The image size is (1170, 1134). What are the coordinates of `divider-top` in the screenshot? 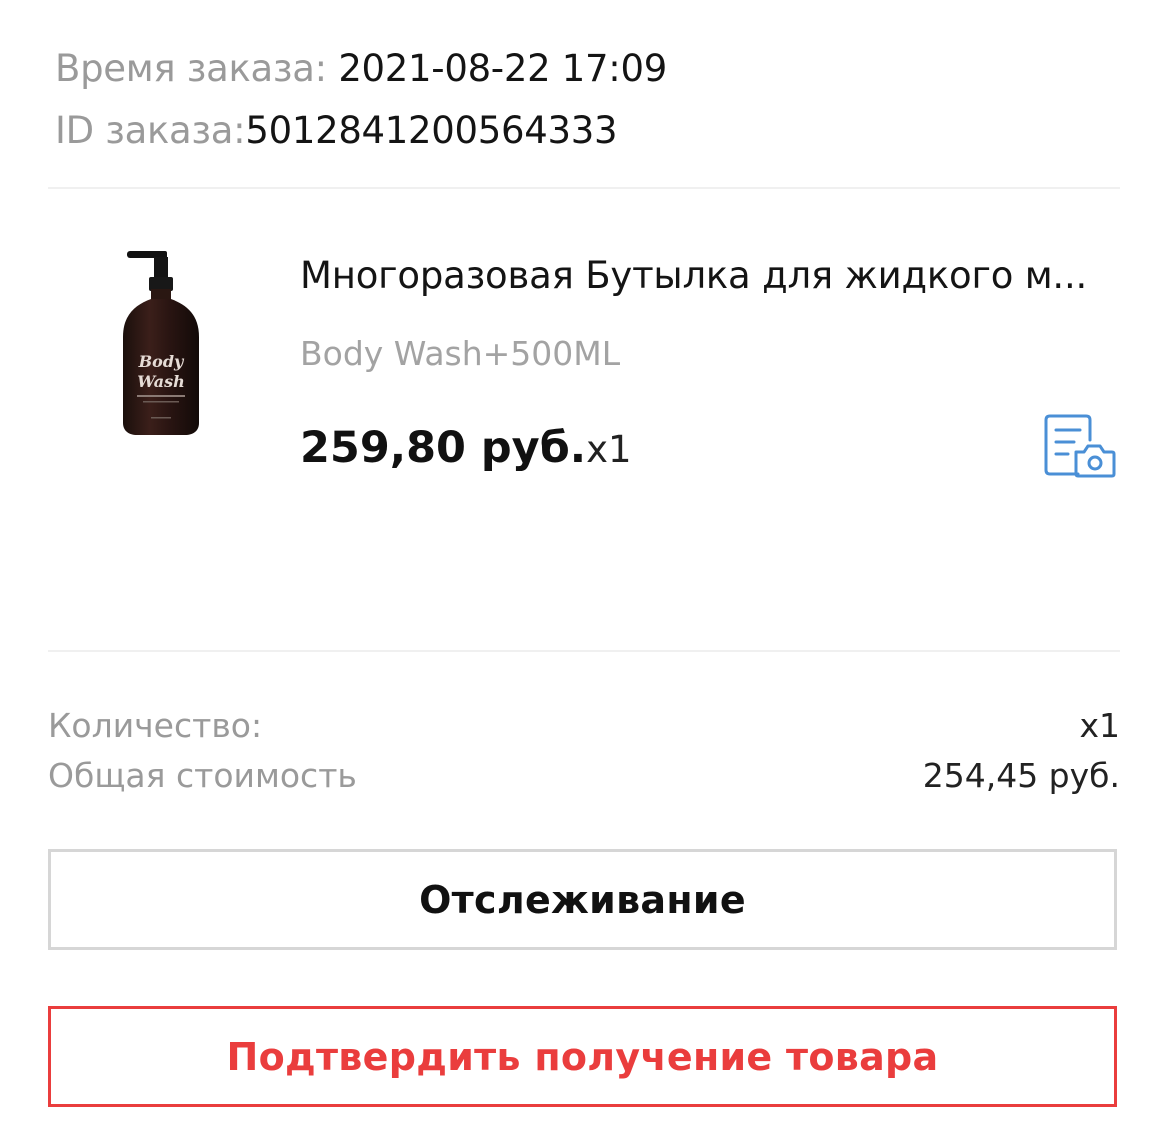 It's located at (584, 188).